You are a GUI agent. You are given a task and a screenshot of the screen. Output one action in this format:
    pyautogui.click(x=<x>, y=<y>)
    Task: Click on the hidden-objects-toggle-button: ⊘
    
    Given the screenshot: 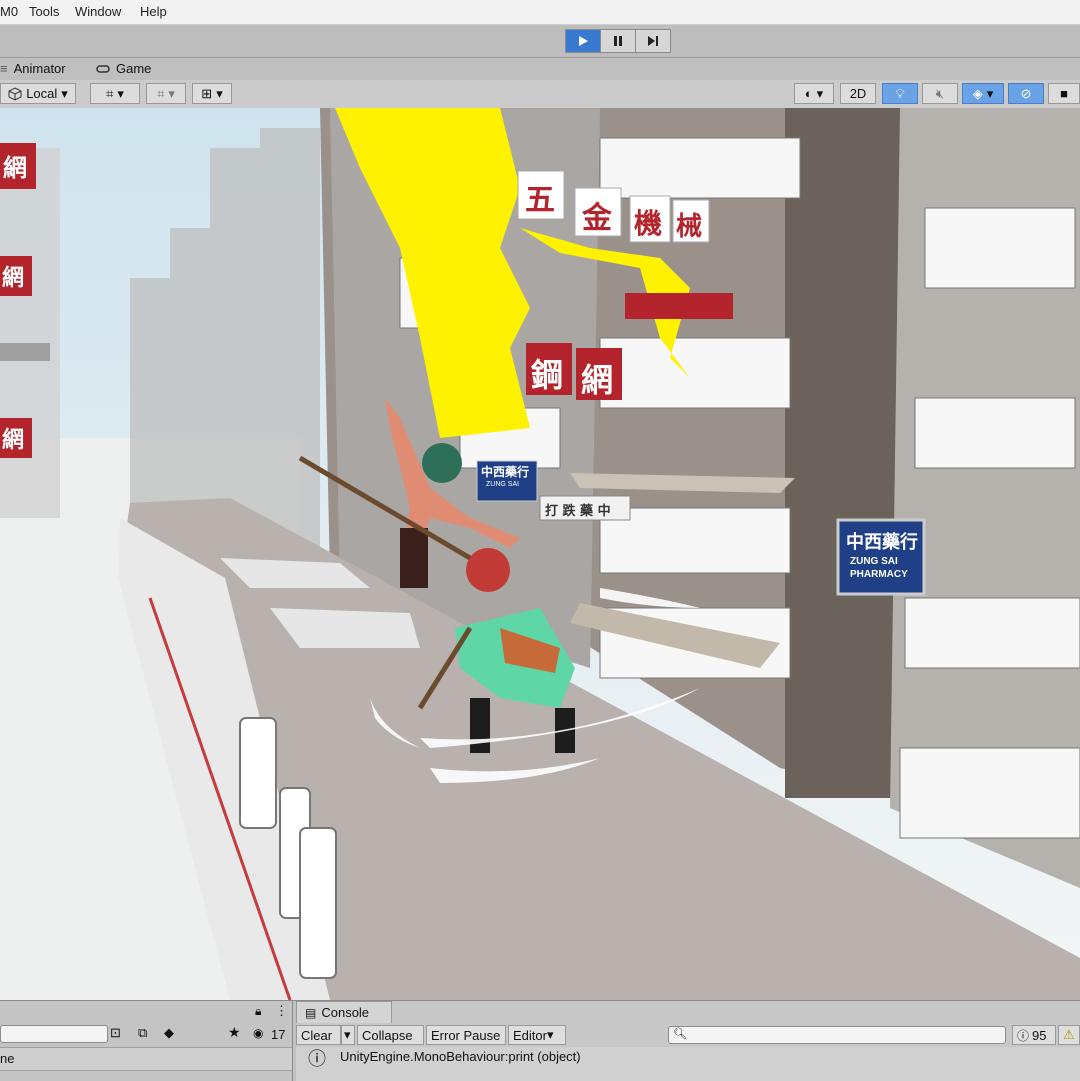 What is the action you would take?
    pyautogui.click(x=1026, y=93)
    